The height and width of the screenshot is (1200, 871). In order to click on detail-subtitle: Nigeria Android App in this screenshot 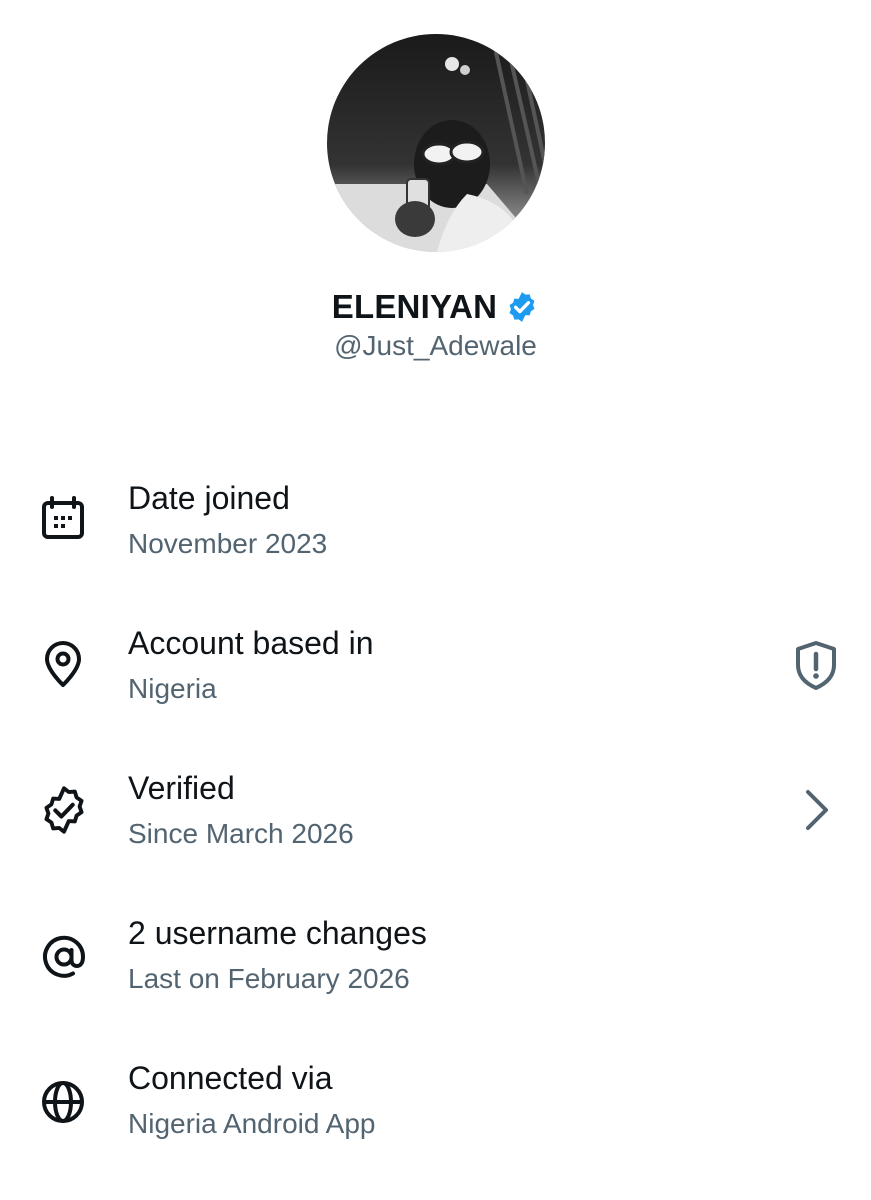, I will do `click(252, 1123)`.